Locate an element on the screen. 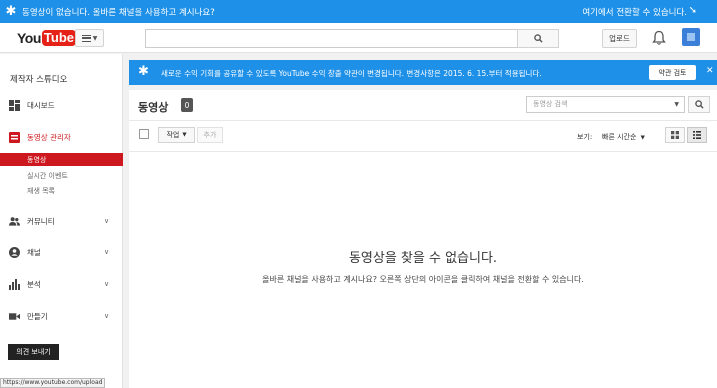 The image size is (717, 388). sidebar-item-label: 만들기 is located at coordinates (37, 316).